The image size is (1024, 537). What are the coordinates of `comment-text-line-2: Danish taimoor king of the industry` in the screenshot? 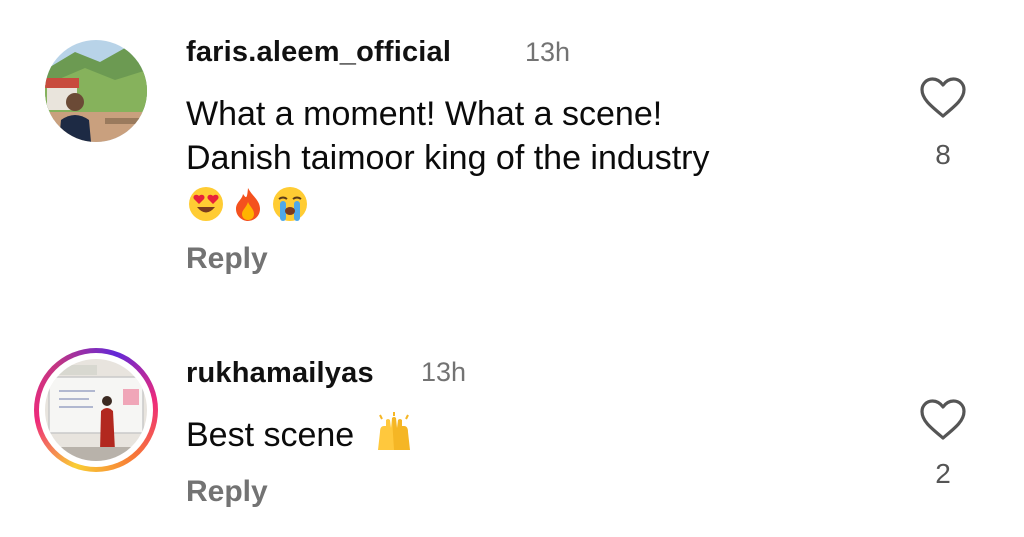 It's located at (448, 158).